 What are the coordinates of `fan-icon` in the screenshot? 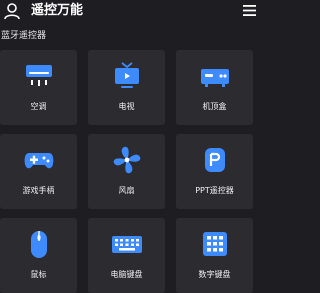 It's located at (127, 160).